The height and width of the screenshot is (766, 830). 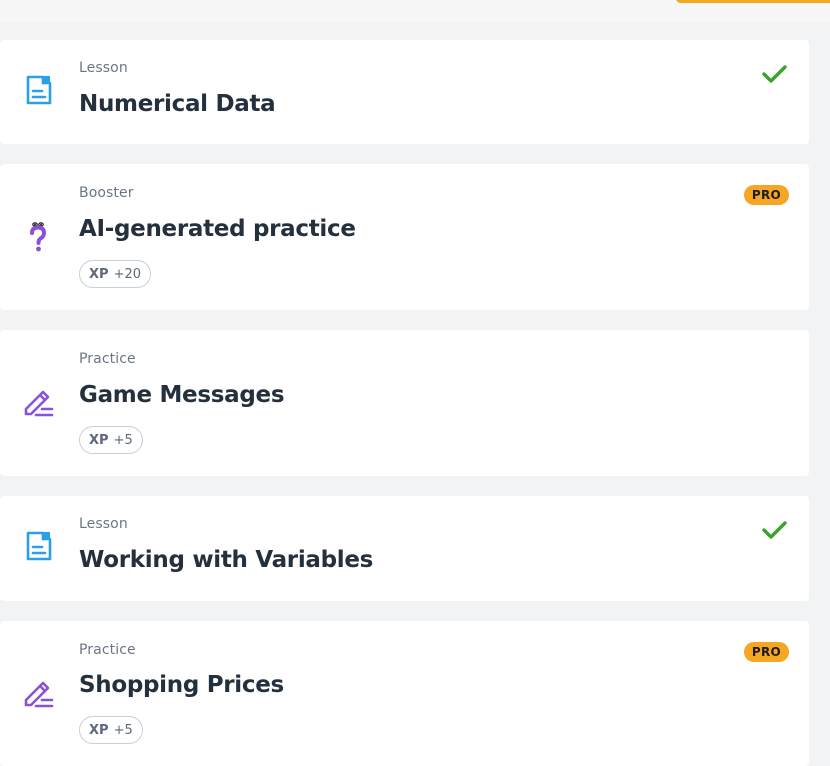 I want to click on item-type-label: Booster, so click(x=106, y=193).